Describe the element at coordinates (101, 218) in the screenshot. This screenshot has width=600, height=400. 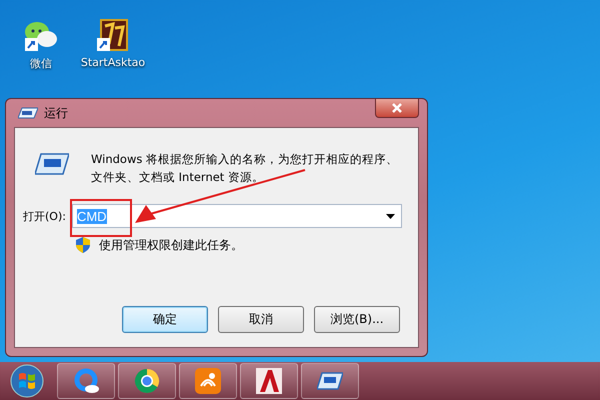
I see `annotation-rectangle` at that location.